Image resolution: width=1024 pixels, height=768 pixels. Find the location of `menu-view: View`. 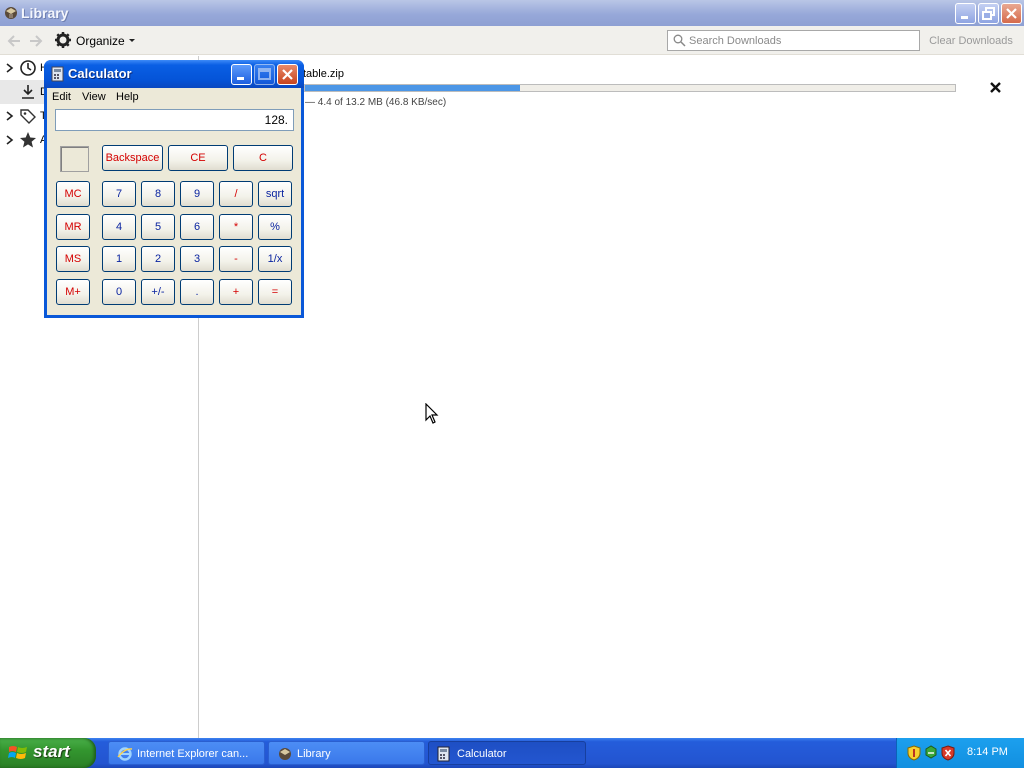

menu-view: View is located at coordinates (94, 97).